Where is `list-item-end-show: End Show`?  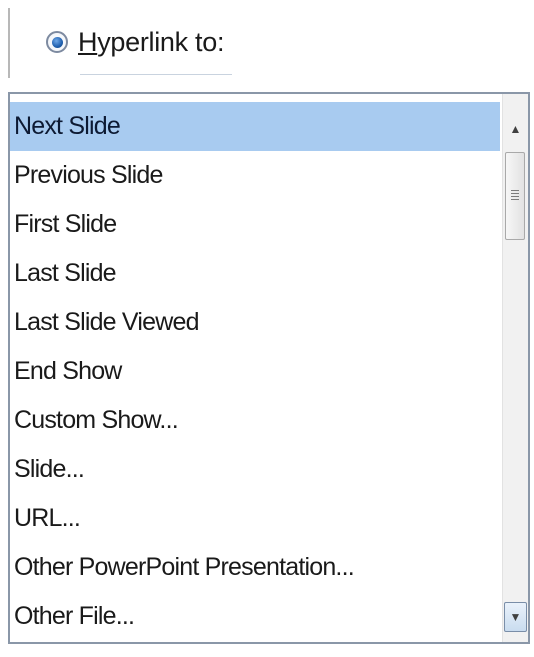 list-item-end-show: End Show is located at coordinates (255, 371).